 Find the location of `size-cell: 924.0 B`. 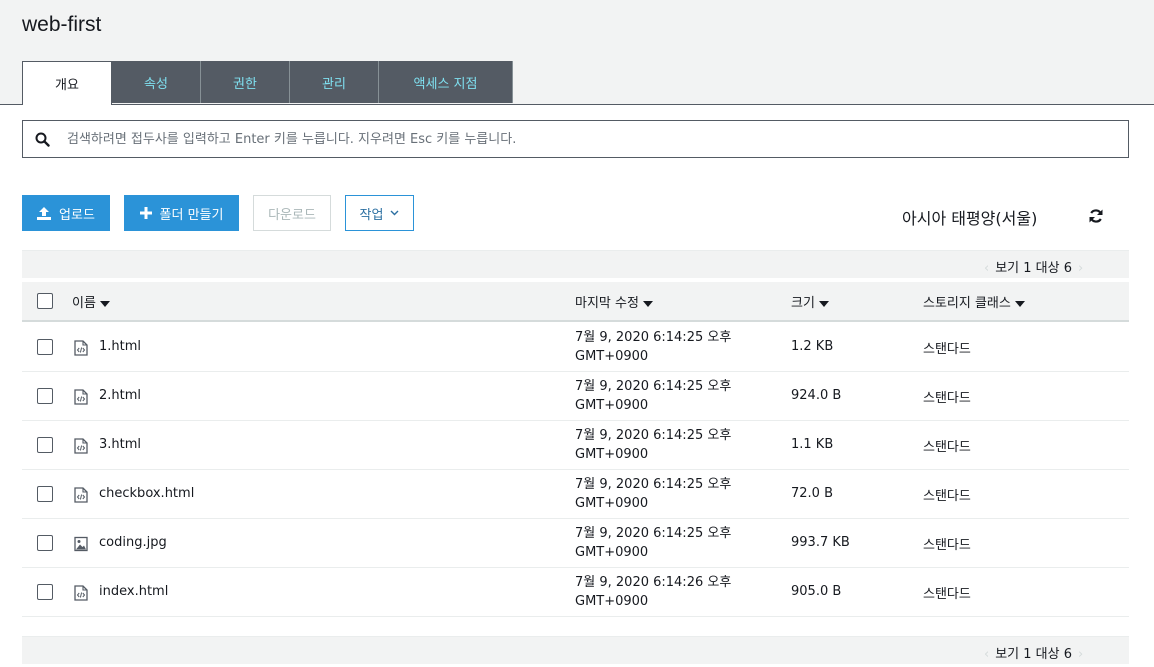

size-cell: 924.0 B is located at coordinates (816, 395).